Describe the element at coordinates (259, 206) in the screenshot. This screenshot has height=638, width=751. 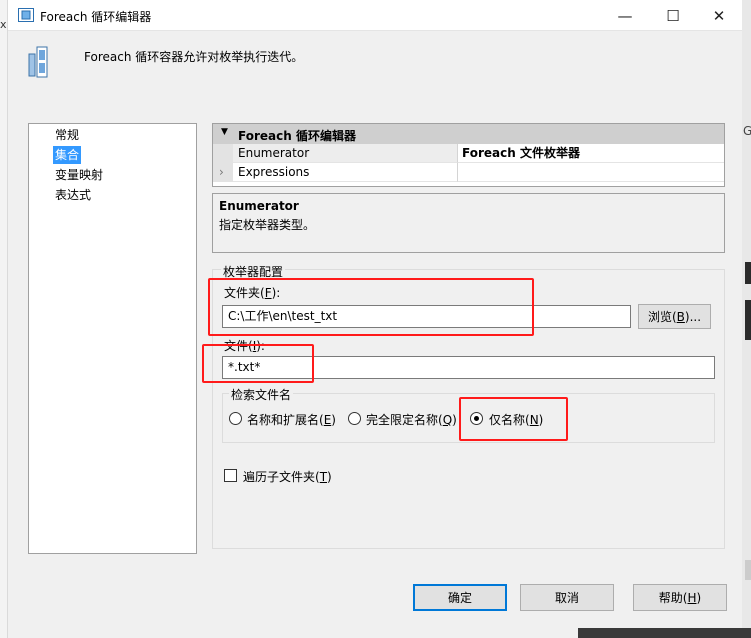
I see `help-title: Enumerator` at that location.